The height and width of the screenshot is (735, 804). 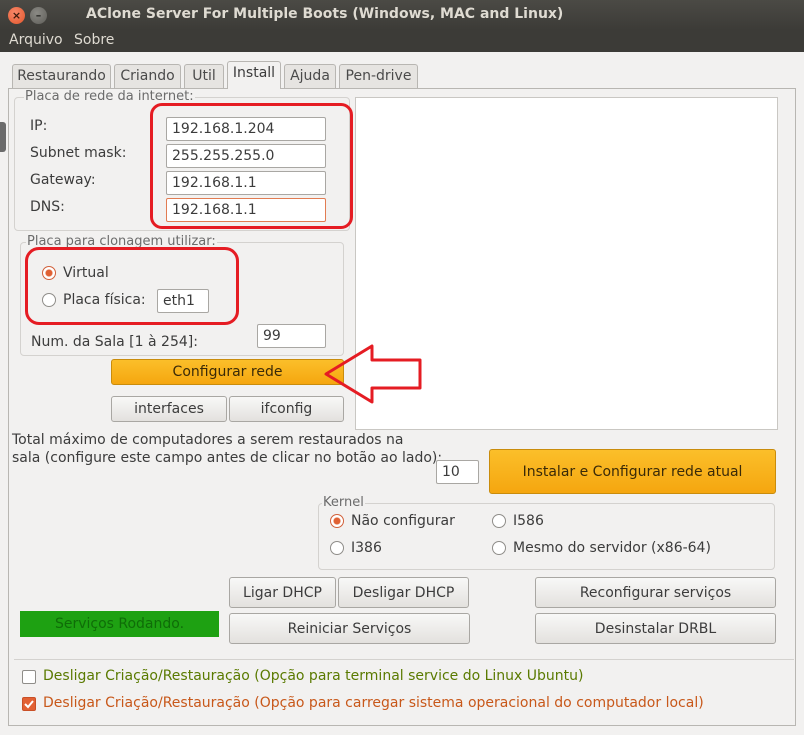 I want to click on separator, so click(x=404, y=659).